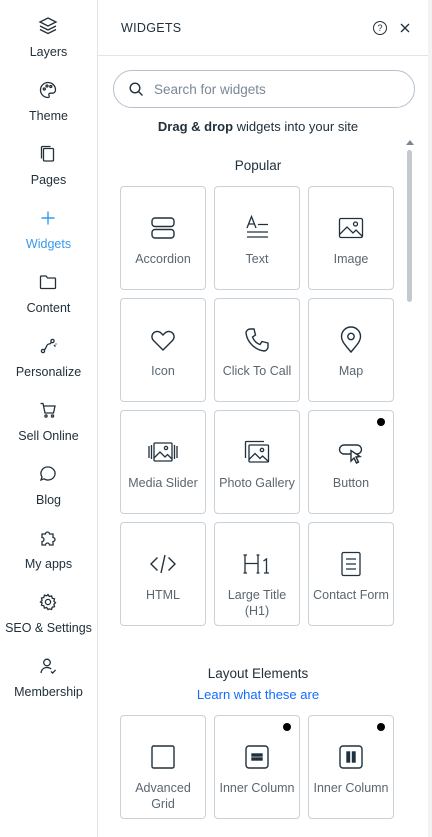 This screenshot has height=837, width=432. What do you see at coordinates (48, 90) in the screenshot?
I see `palette-icon` at bounding box center [48, 90].